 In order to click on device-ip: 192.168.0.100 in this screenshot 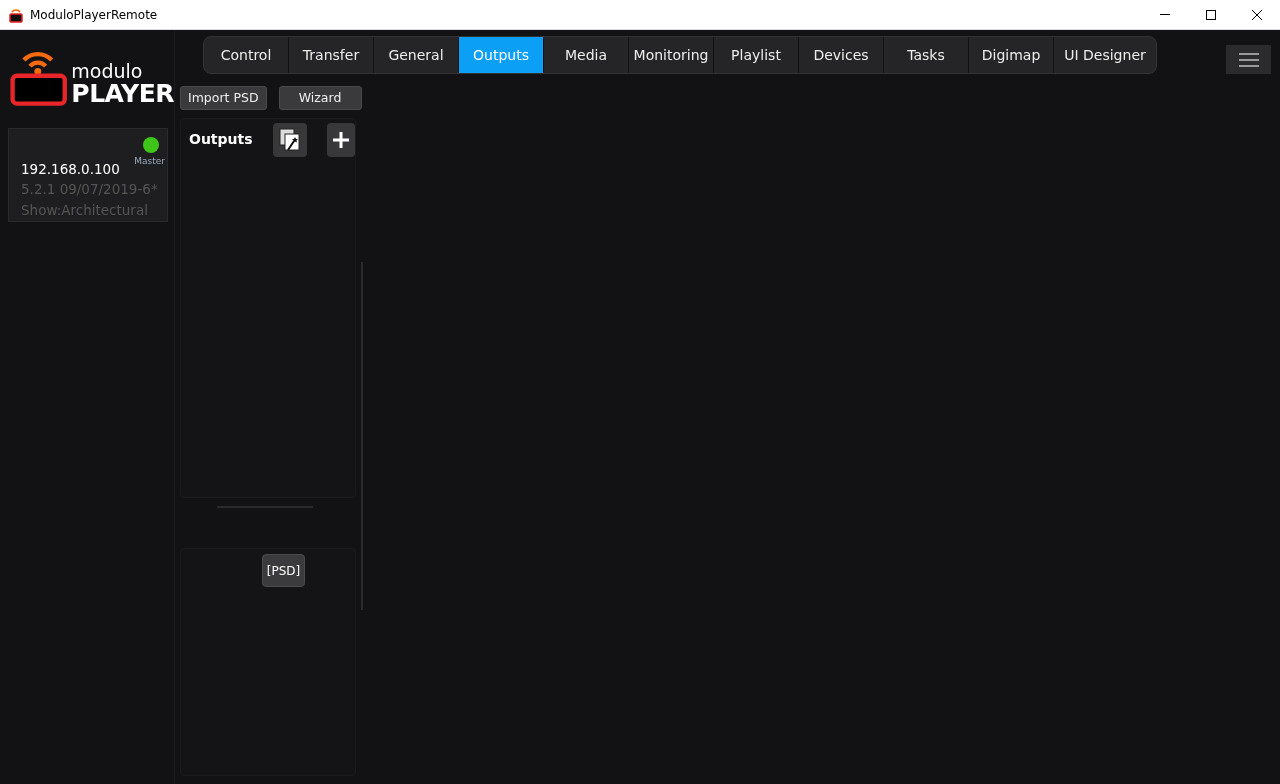, I will do `click(70, 169)`.